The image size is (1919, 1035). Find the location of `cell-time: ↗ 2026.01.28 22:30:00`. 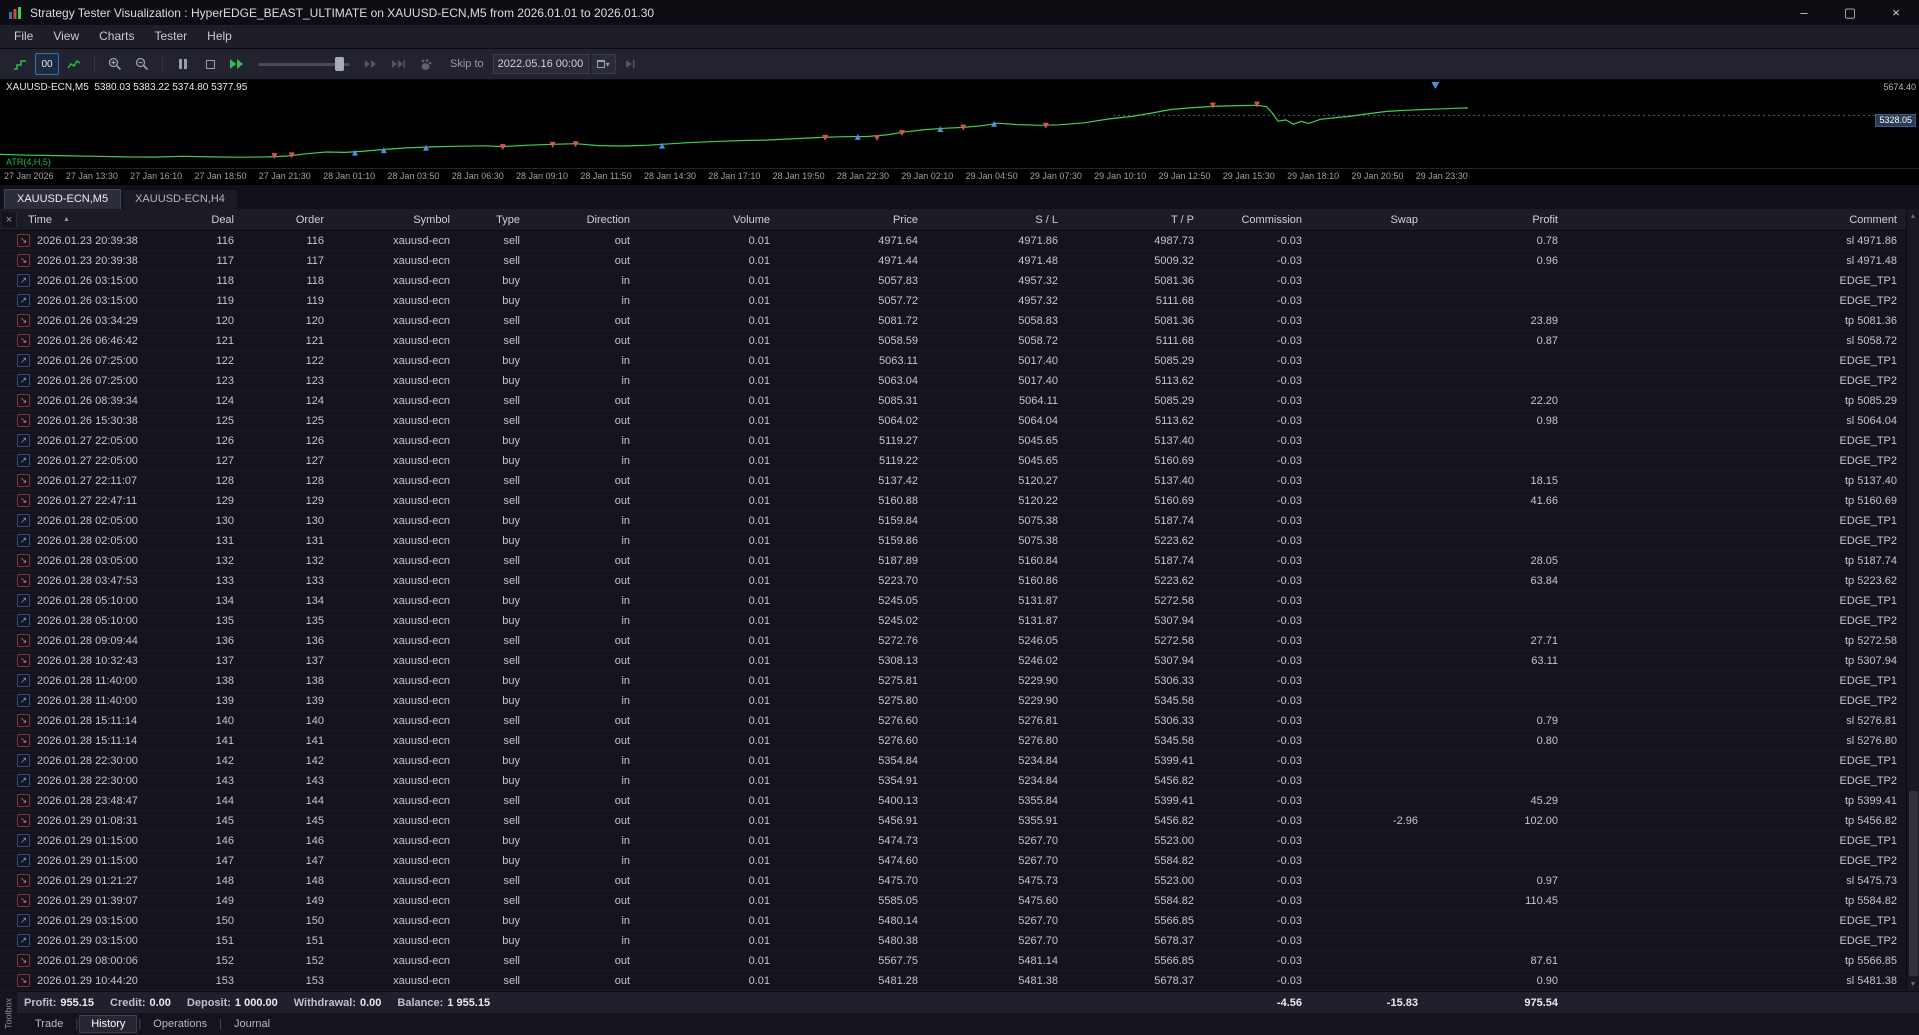

cell-time: ↗ 2026.01.28 22:30:00 is located at coordinates (84, 760).